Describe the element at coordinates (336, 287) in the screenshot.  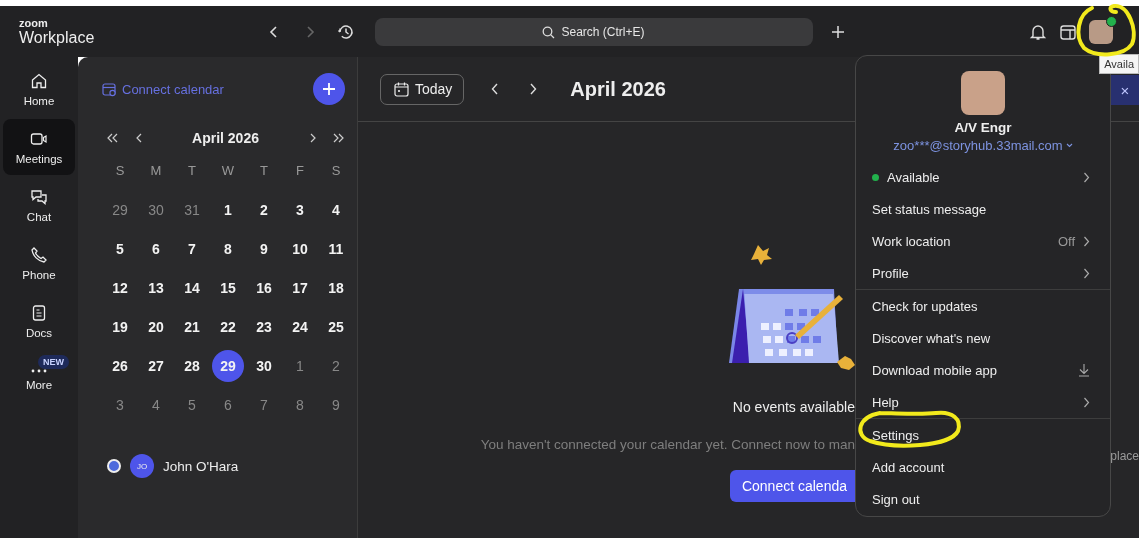
I see `calendar-day: 18` at that location.